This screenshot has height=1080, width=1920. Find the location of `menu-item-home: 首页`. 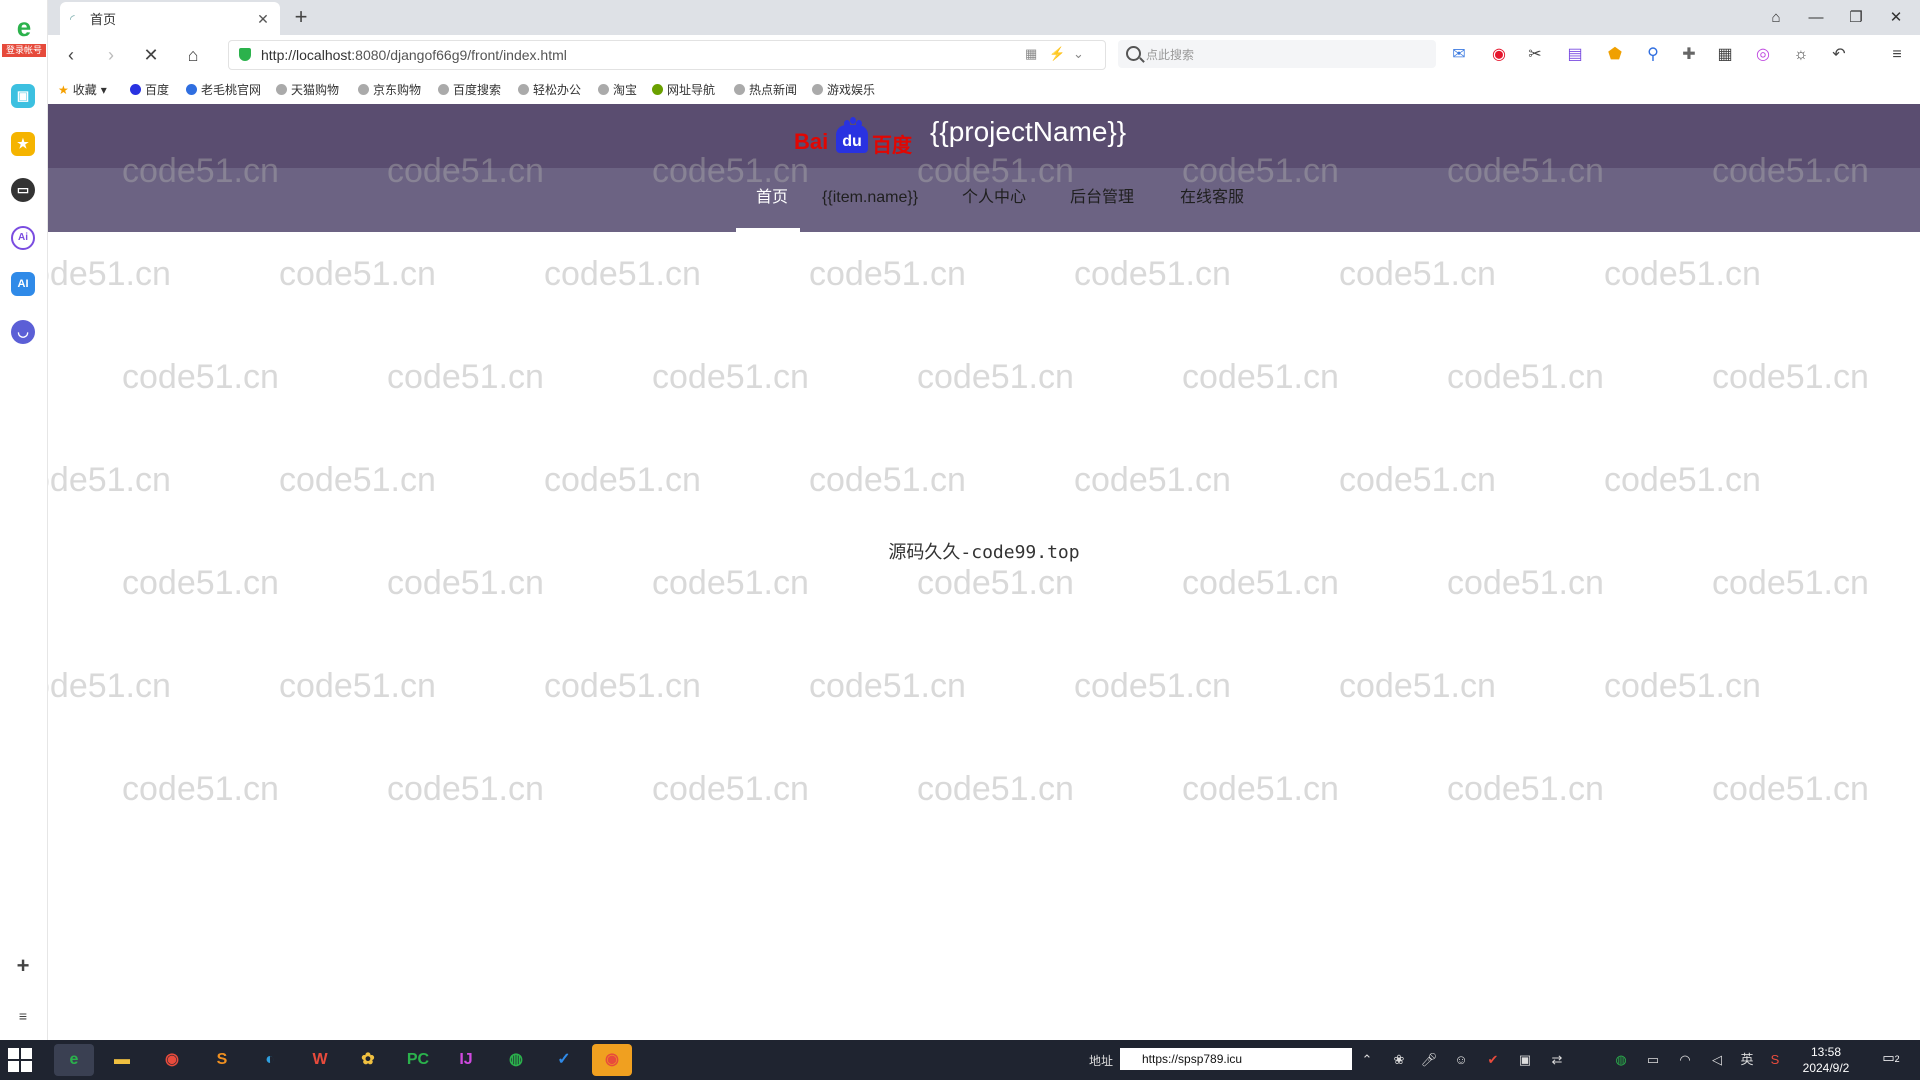

menu-item-home: 首页 is located at coordinates (772, 200).